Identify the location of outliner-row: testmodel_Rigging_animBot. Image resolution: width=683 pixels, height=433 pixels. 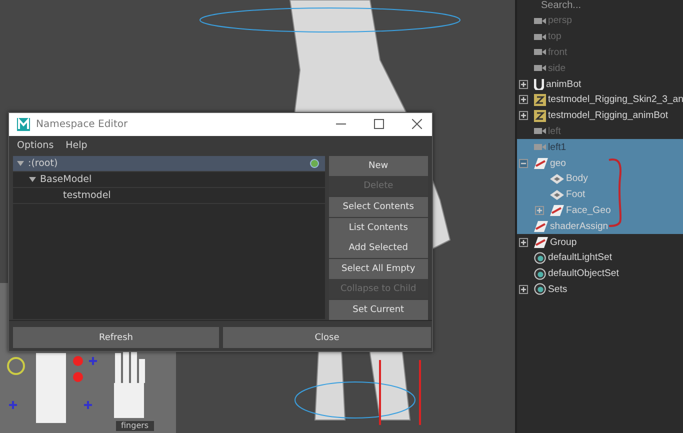
(600, 116).